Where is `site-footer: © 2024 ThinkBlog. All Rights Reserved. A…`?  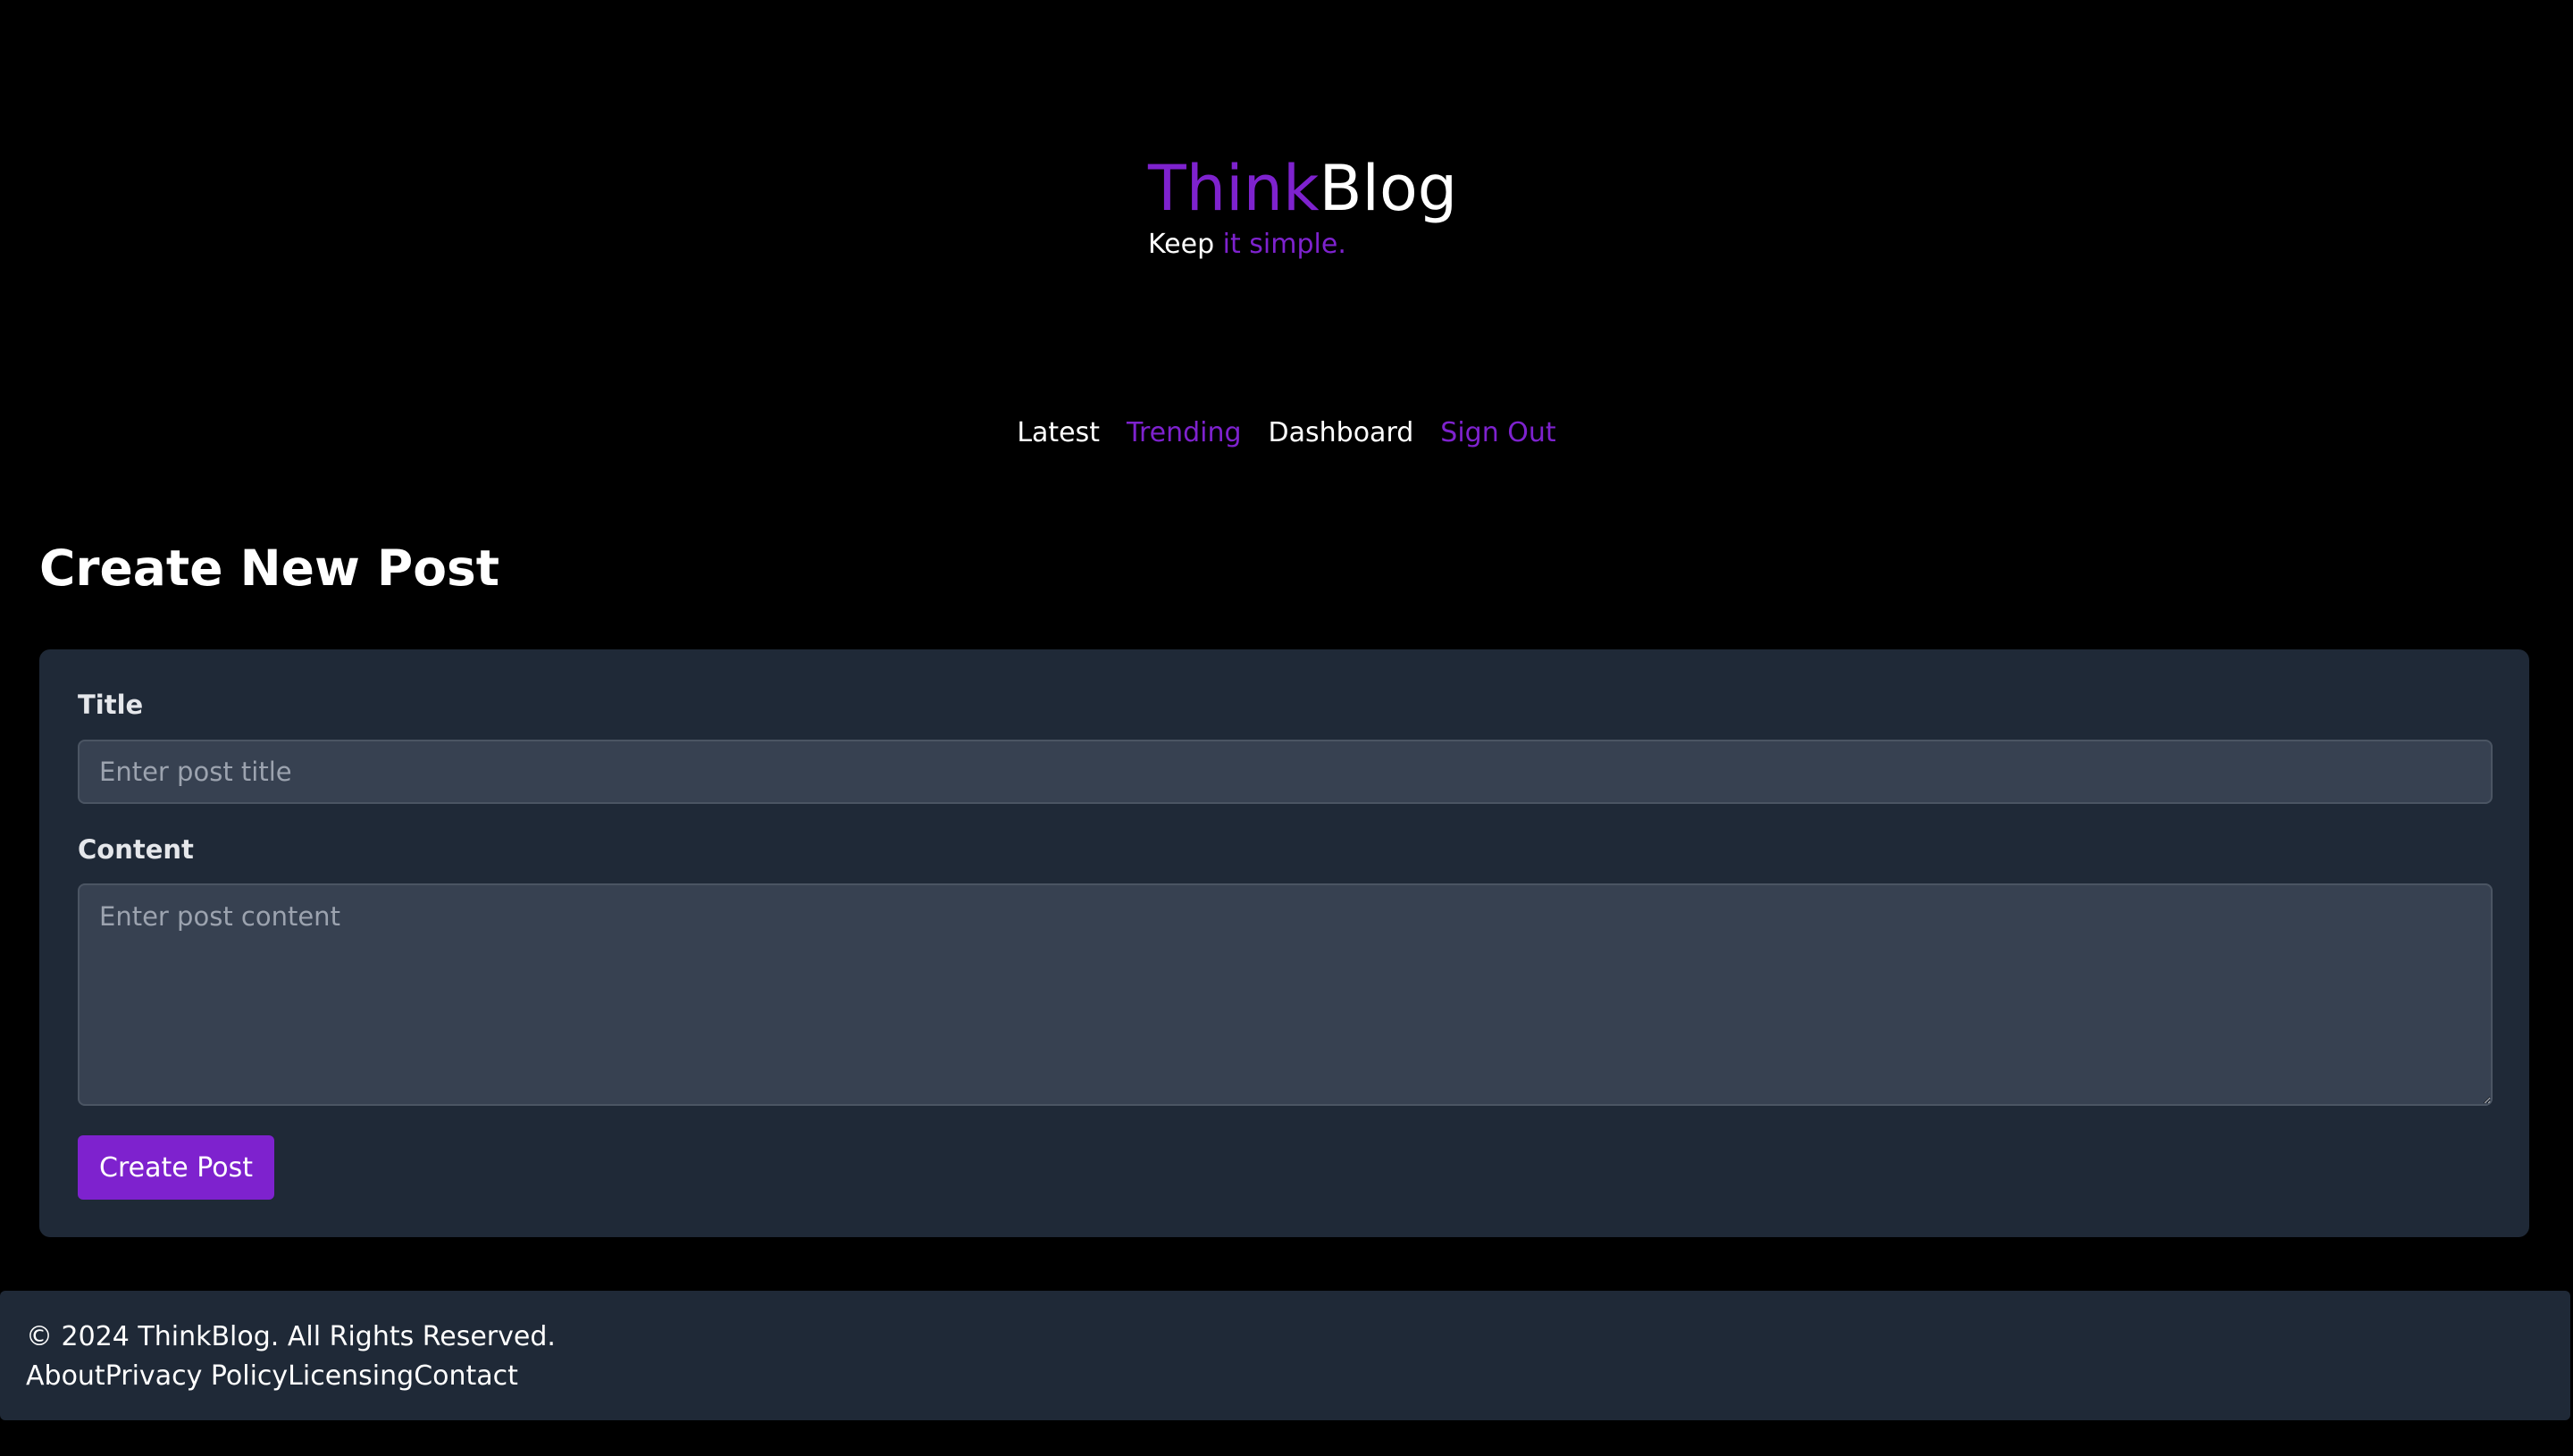 site-footer: © 2024 ThinkBlog. All Rights Reserved. A… is located at coordinates (1285, 1355).